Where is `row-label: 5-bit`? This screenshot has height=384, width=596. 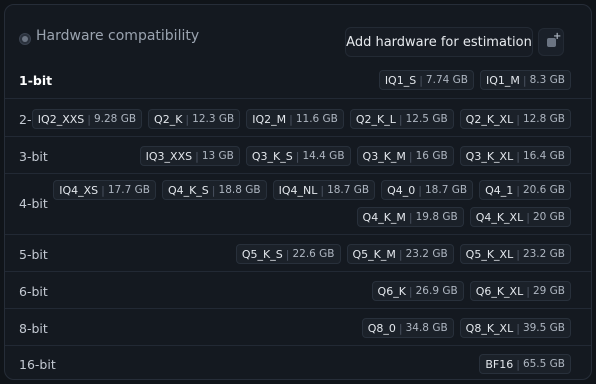 row-label: 5-bit is located at coordinates (33, 254).